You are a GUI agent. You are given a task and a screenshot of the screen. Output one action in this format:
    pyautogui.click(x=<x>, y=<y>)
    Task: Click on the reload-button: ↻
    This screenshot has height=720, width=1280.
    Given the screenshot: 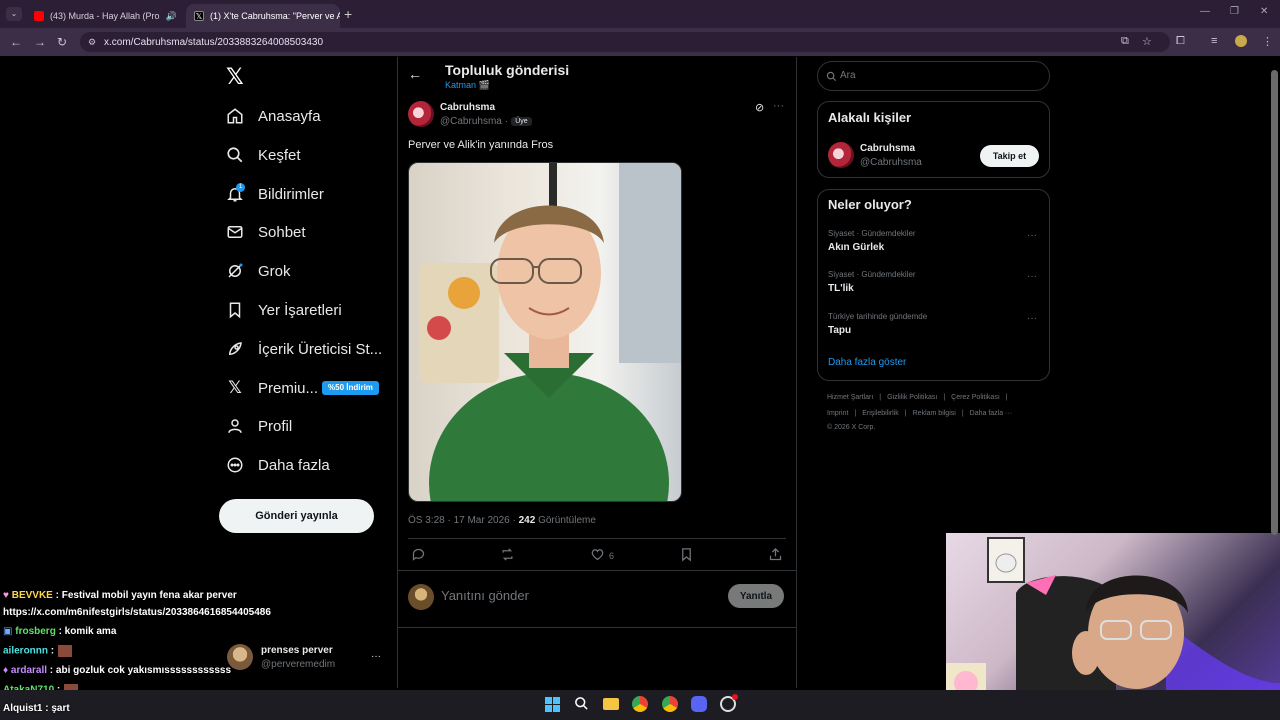 What is the action you would take?
    pyautogui.click(x=62, y=42)
    